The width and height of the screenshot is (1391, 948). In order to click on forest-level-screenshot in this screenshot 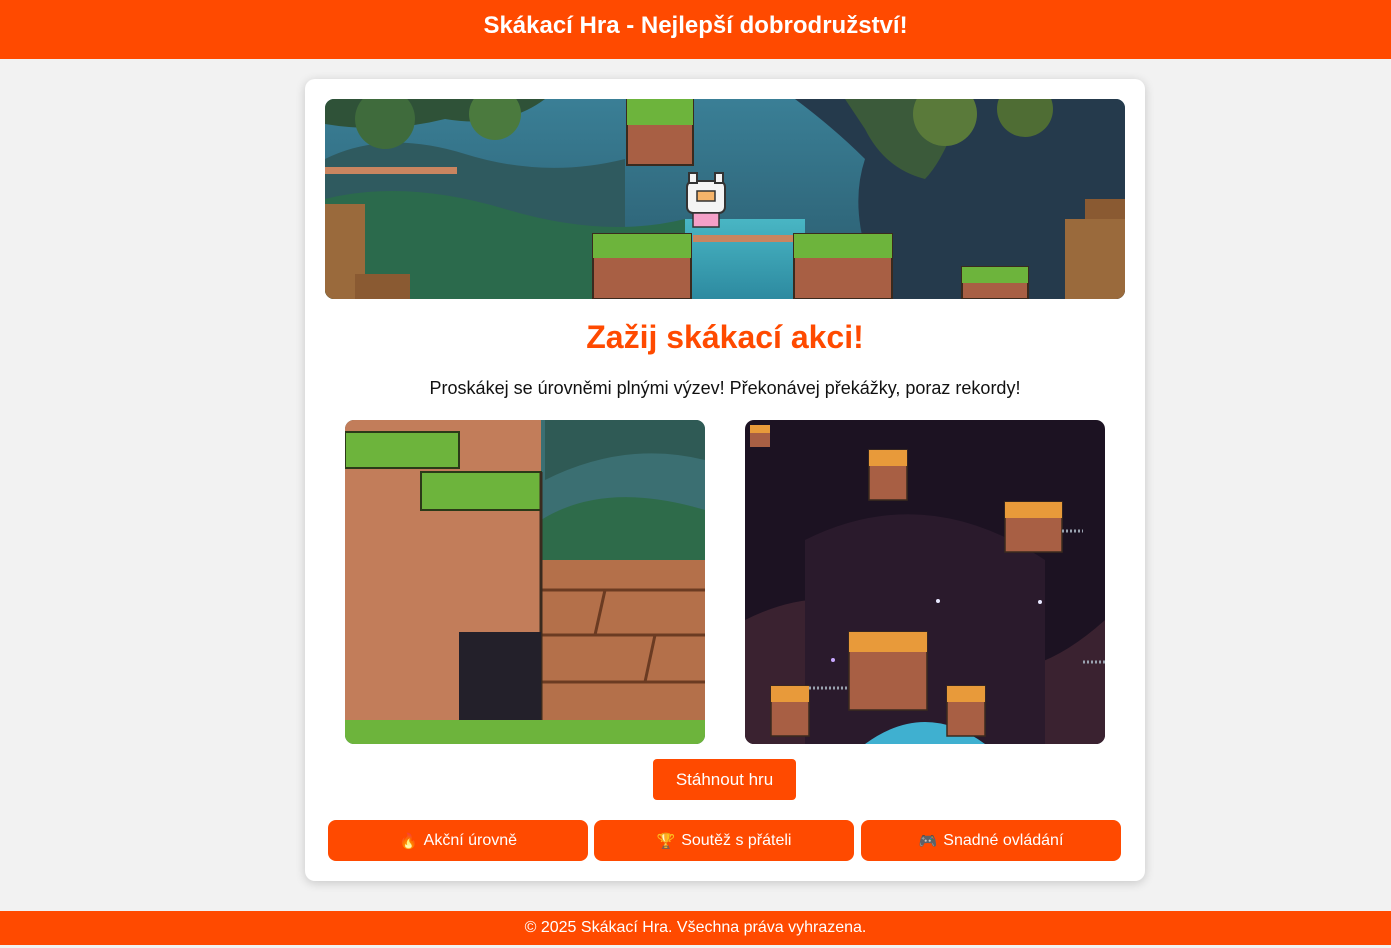, I will do `click(525, 582)`.